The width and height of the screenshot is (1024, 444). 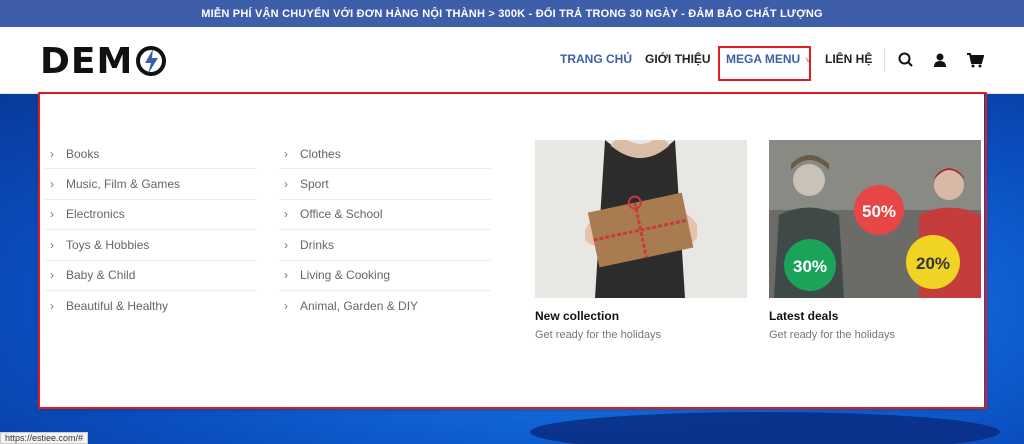 I want to click on menu-item-label: Baby & Child, so click(x=101, y=275).